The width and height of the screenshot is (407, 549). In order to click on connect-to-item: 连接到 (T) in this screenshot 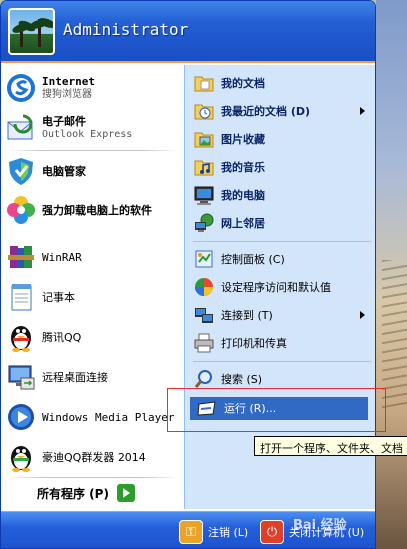, I will do `click(282, 315)`.